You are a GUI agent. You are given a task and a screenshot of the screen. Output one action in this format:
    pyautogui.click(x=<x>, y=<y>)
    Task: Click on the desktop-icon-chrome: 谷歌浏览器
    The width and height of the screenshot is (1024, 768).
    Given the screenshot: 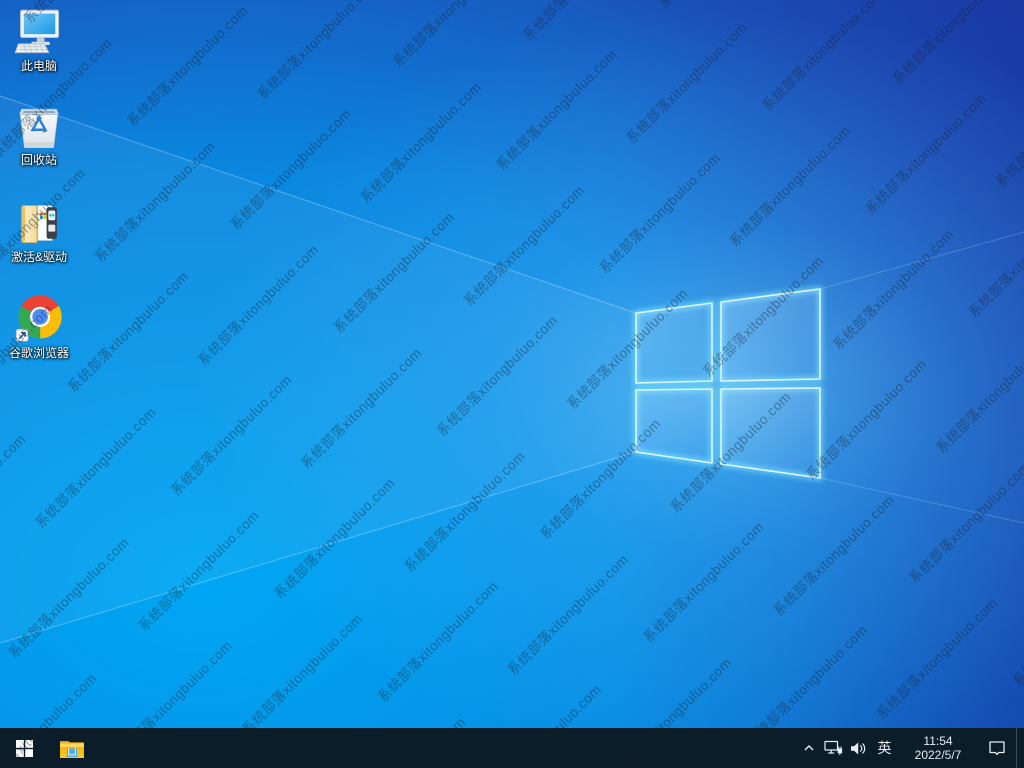 What is the action you would take?
    pyautogui.click(x=39, y=326)
    